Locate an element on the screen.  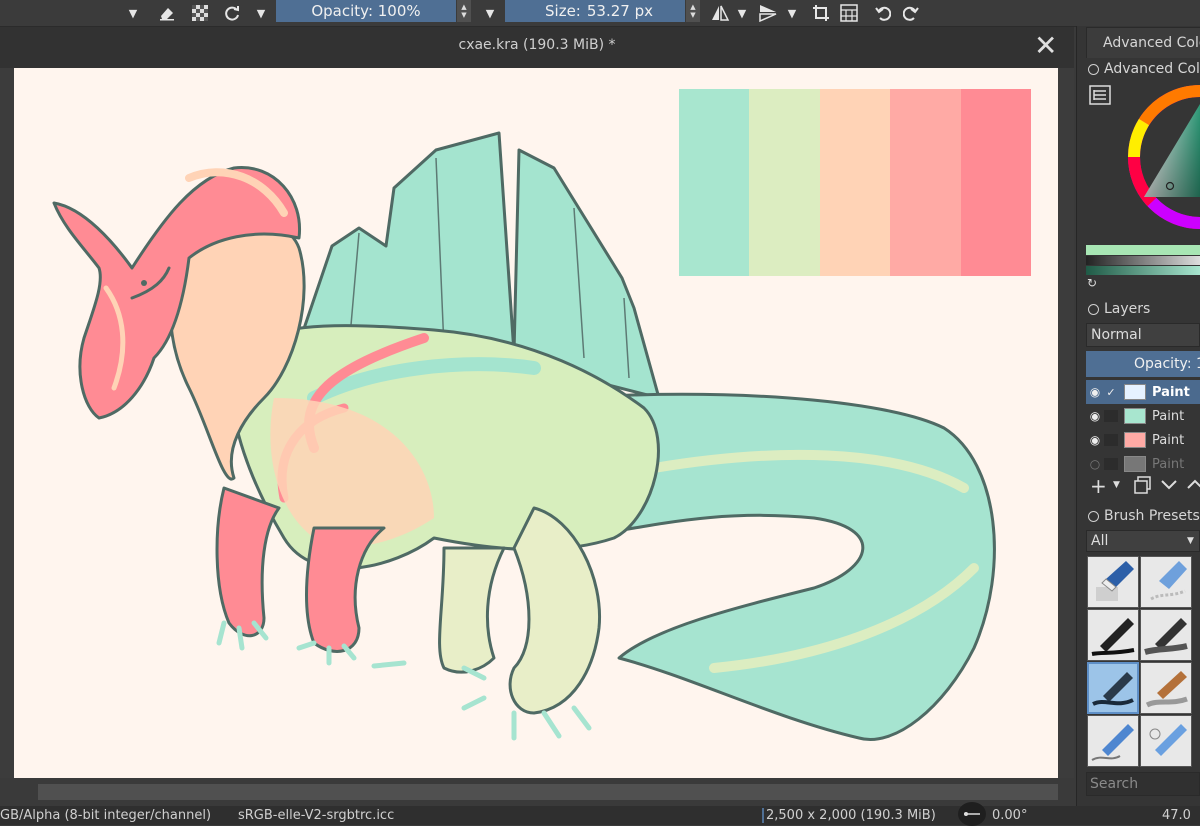
scrollbar-thumb is located at coordinates (548, 792).